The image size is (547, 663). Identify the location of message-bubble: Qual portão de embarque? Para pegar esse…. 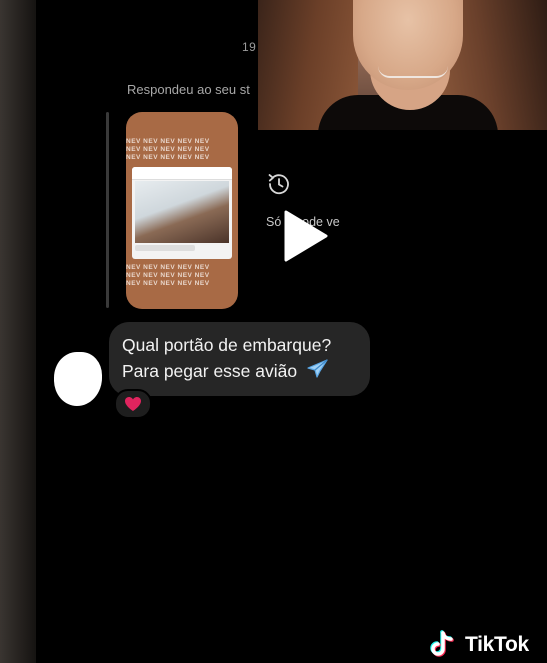
(239, 359).